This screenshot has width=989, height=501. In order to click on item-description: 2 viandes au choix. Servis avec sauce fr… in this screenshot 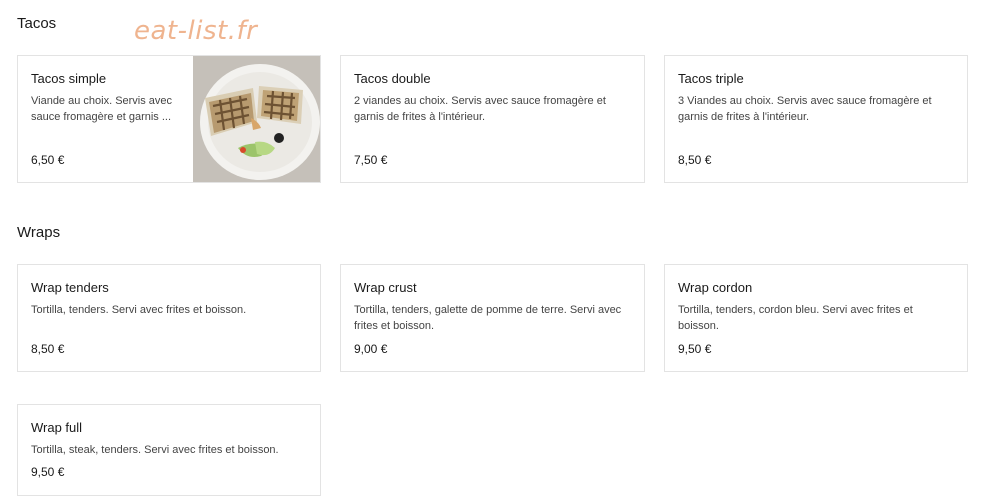, I will do `click(480, 109)`.